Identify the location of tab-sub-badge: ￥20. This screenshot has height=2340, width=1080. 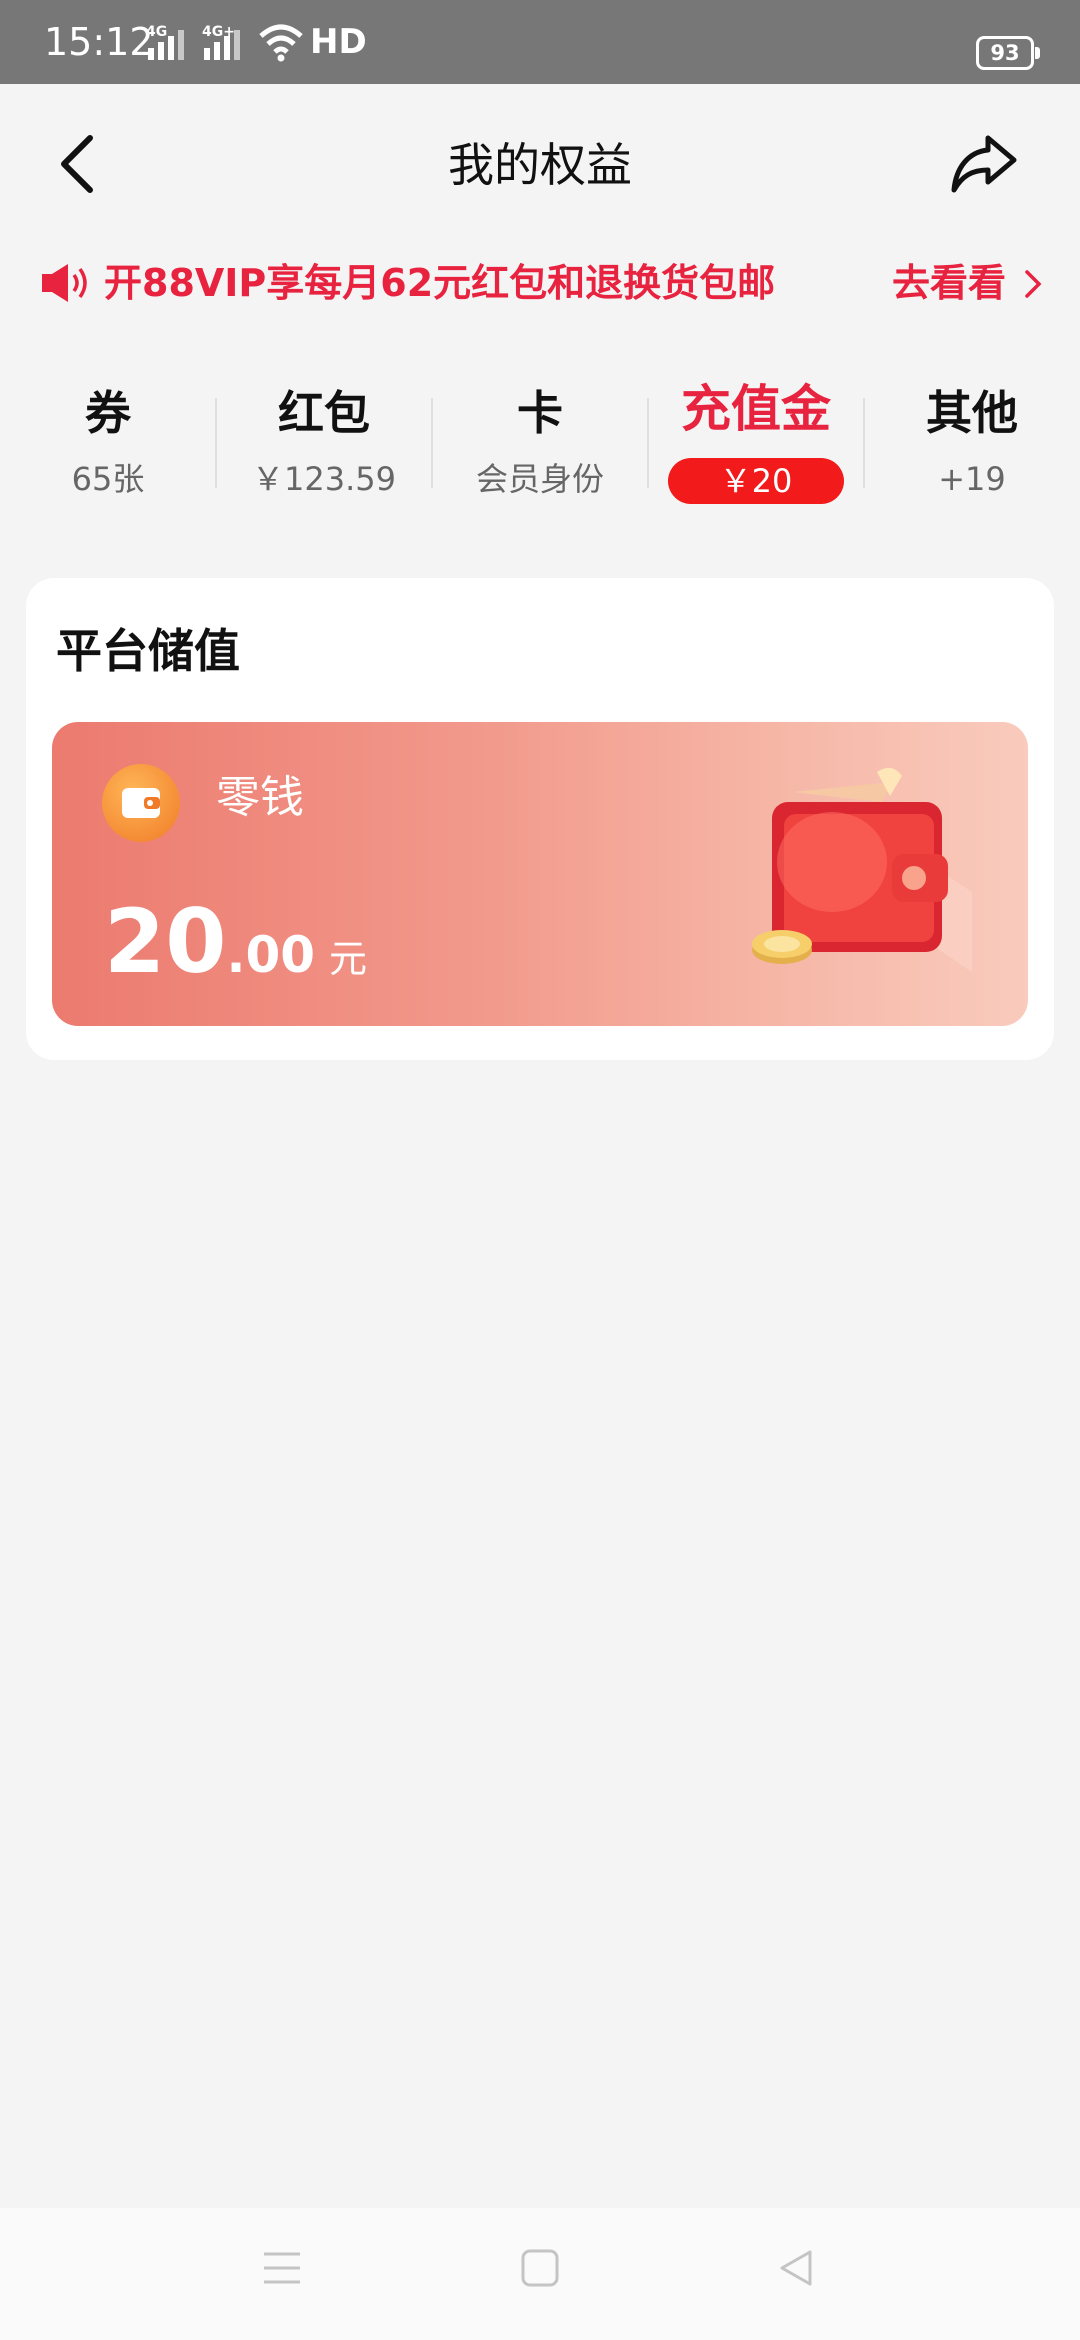
(756, 481).